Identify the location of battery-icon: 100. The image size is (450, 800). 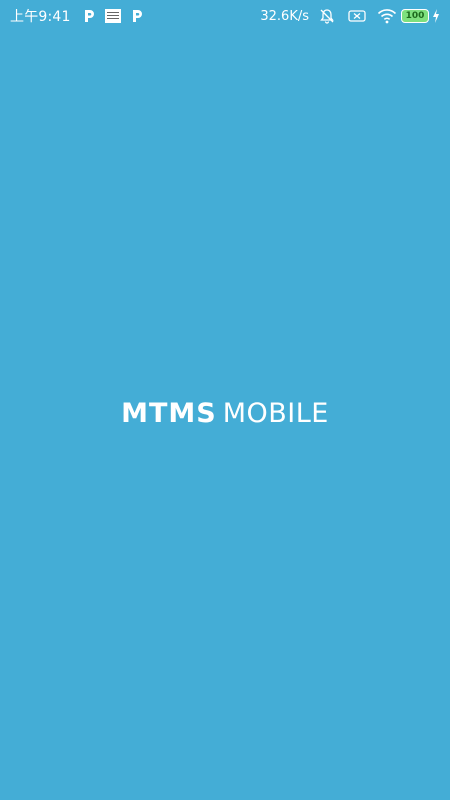
(415, 16).